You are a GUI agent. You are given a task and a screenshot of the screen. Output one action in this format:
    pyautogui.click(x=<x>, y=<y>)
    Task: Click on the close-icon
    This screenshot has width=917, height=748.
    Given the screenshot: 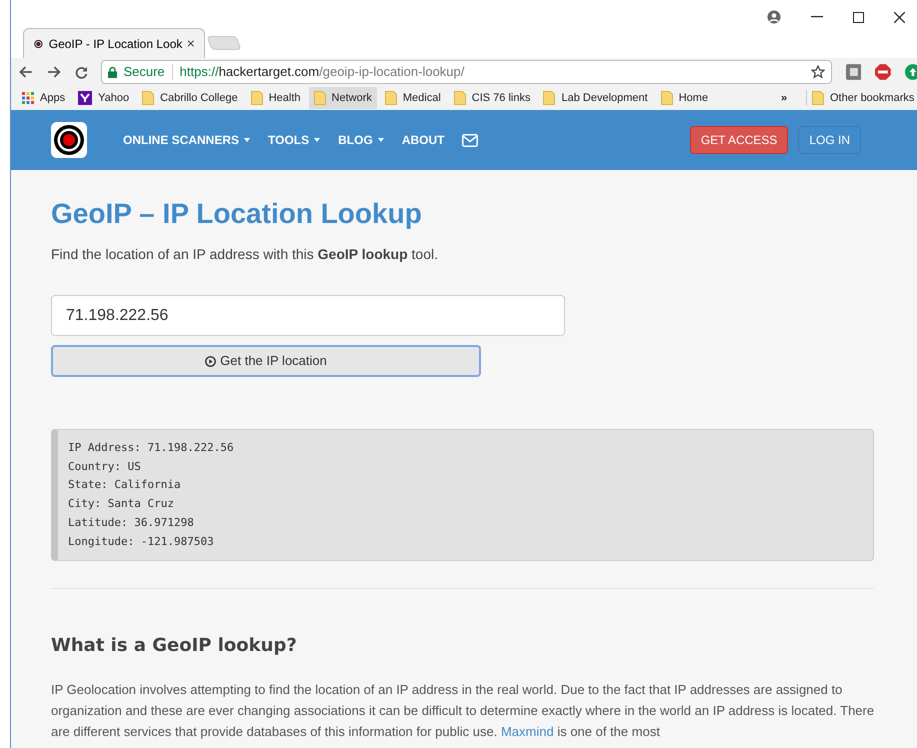 What is the action you would take?
    pyautogui.click(x=899, y=17)
    